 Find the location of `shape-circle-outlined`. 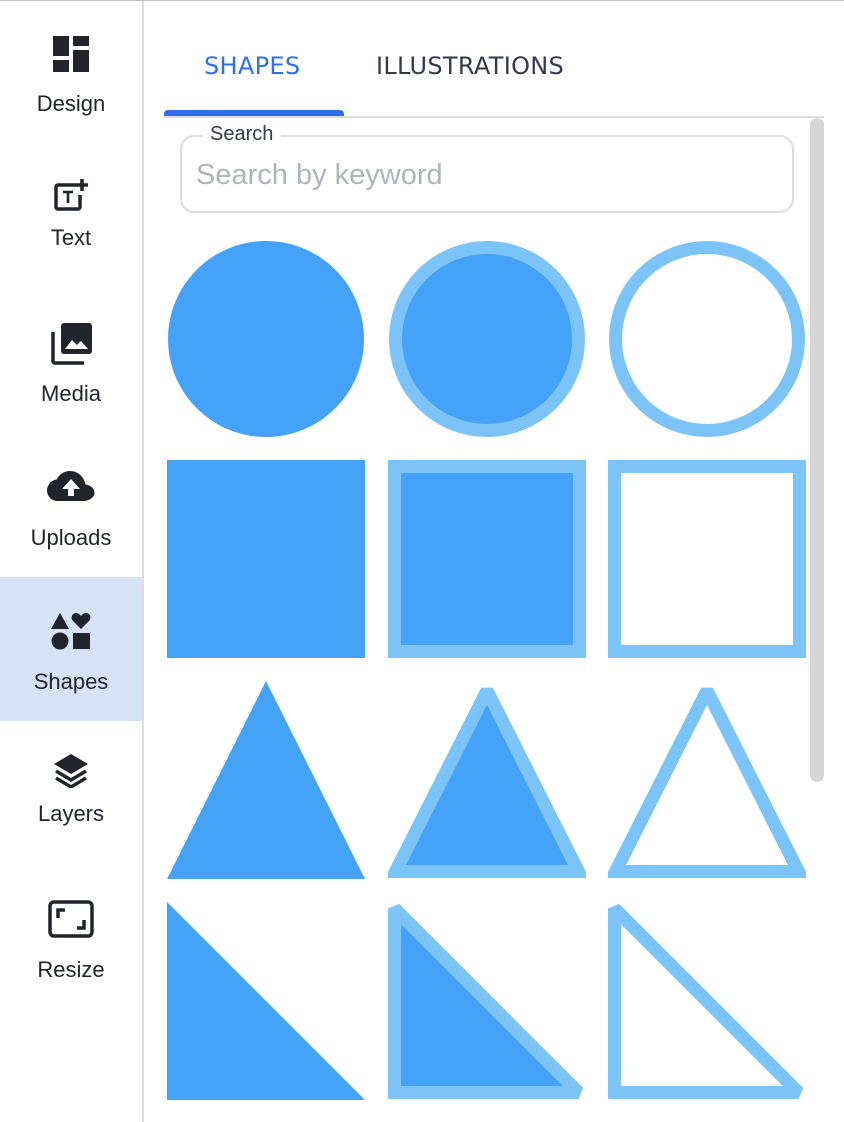

shape-circle-outlined is located at coordinates (707, 339).